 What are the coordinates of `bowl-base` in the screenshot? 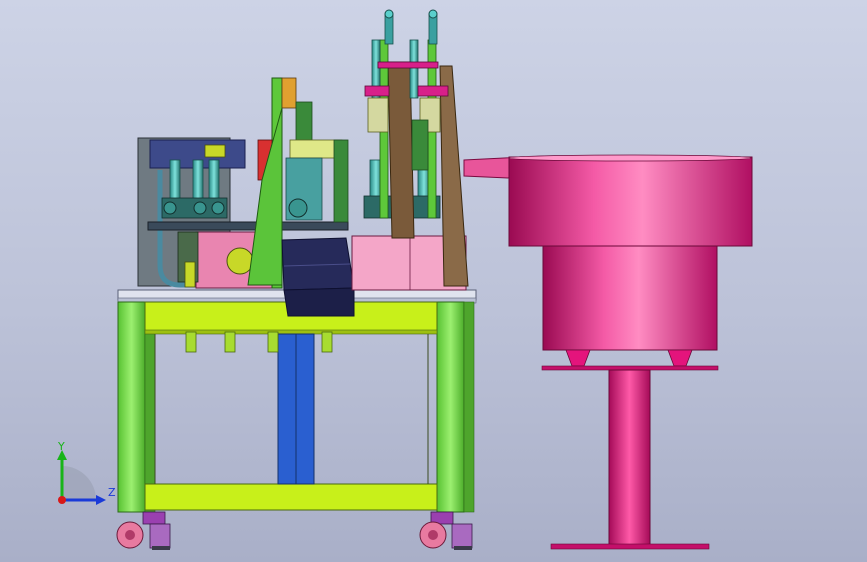 It's located at (630, 298).